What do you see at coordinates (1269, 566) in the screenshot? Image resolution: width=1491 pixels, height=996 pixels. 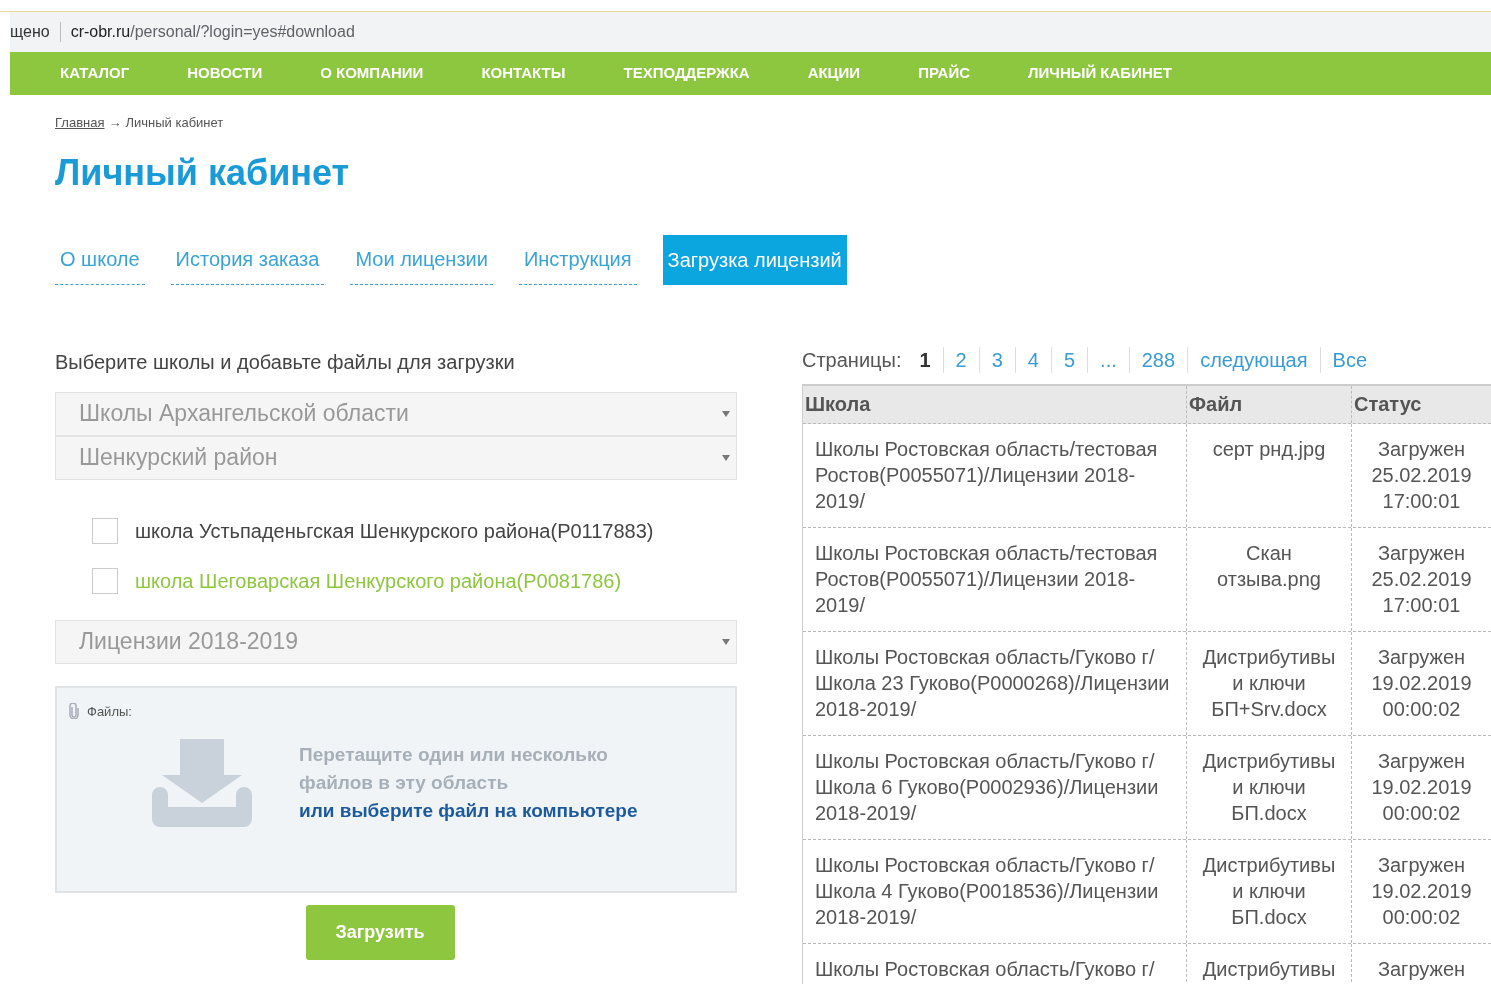 I see `table-cell-text: Скан отзыва.png` at bounding box center [1269, 566].